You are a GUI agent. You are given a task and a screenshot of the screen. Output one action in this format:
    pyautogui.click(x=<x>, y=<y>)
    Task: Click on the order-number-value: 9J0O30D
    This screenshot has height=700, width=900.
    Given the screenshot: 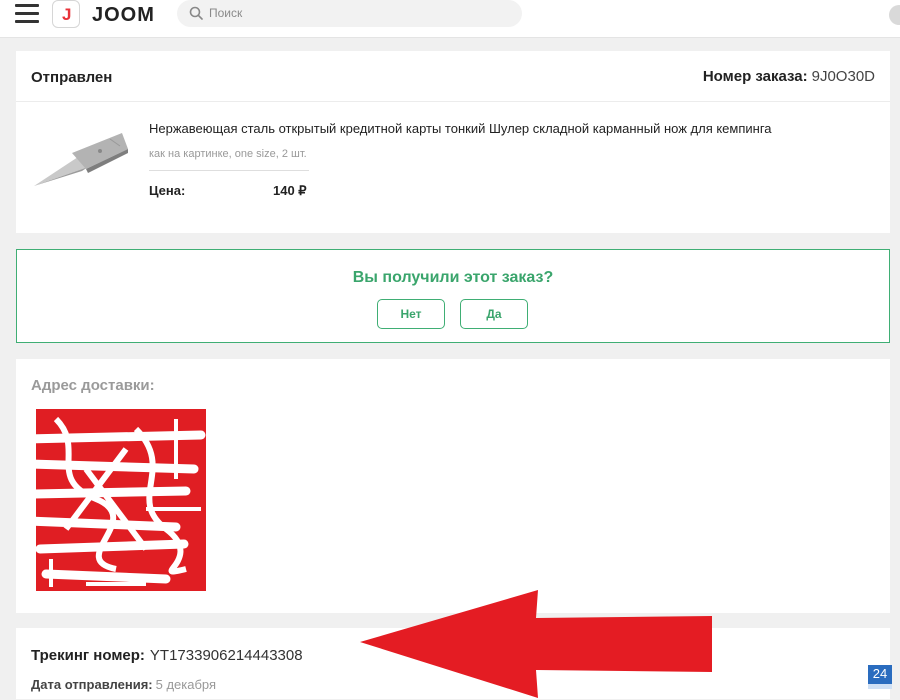 What is the action you would take?
    pyautogui.click(x=843, y=76)
    